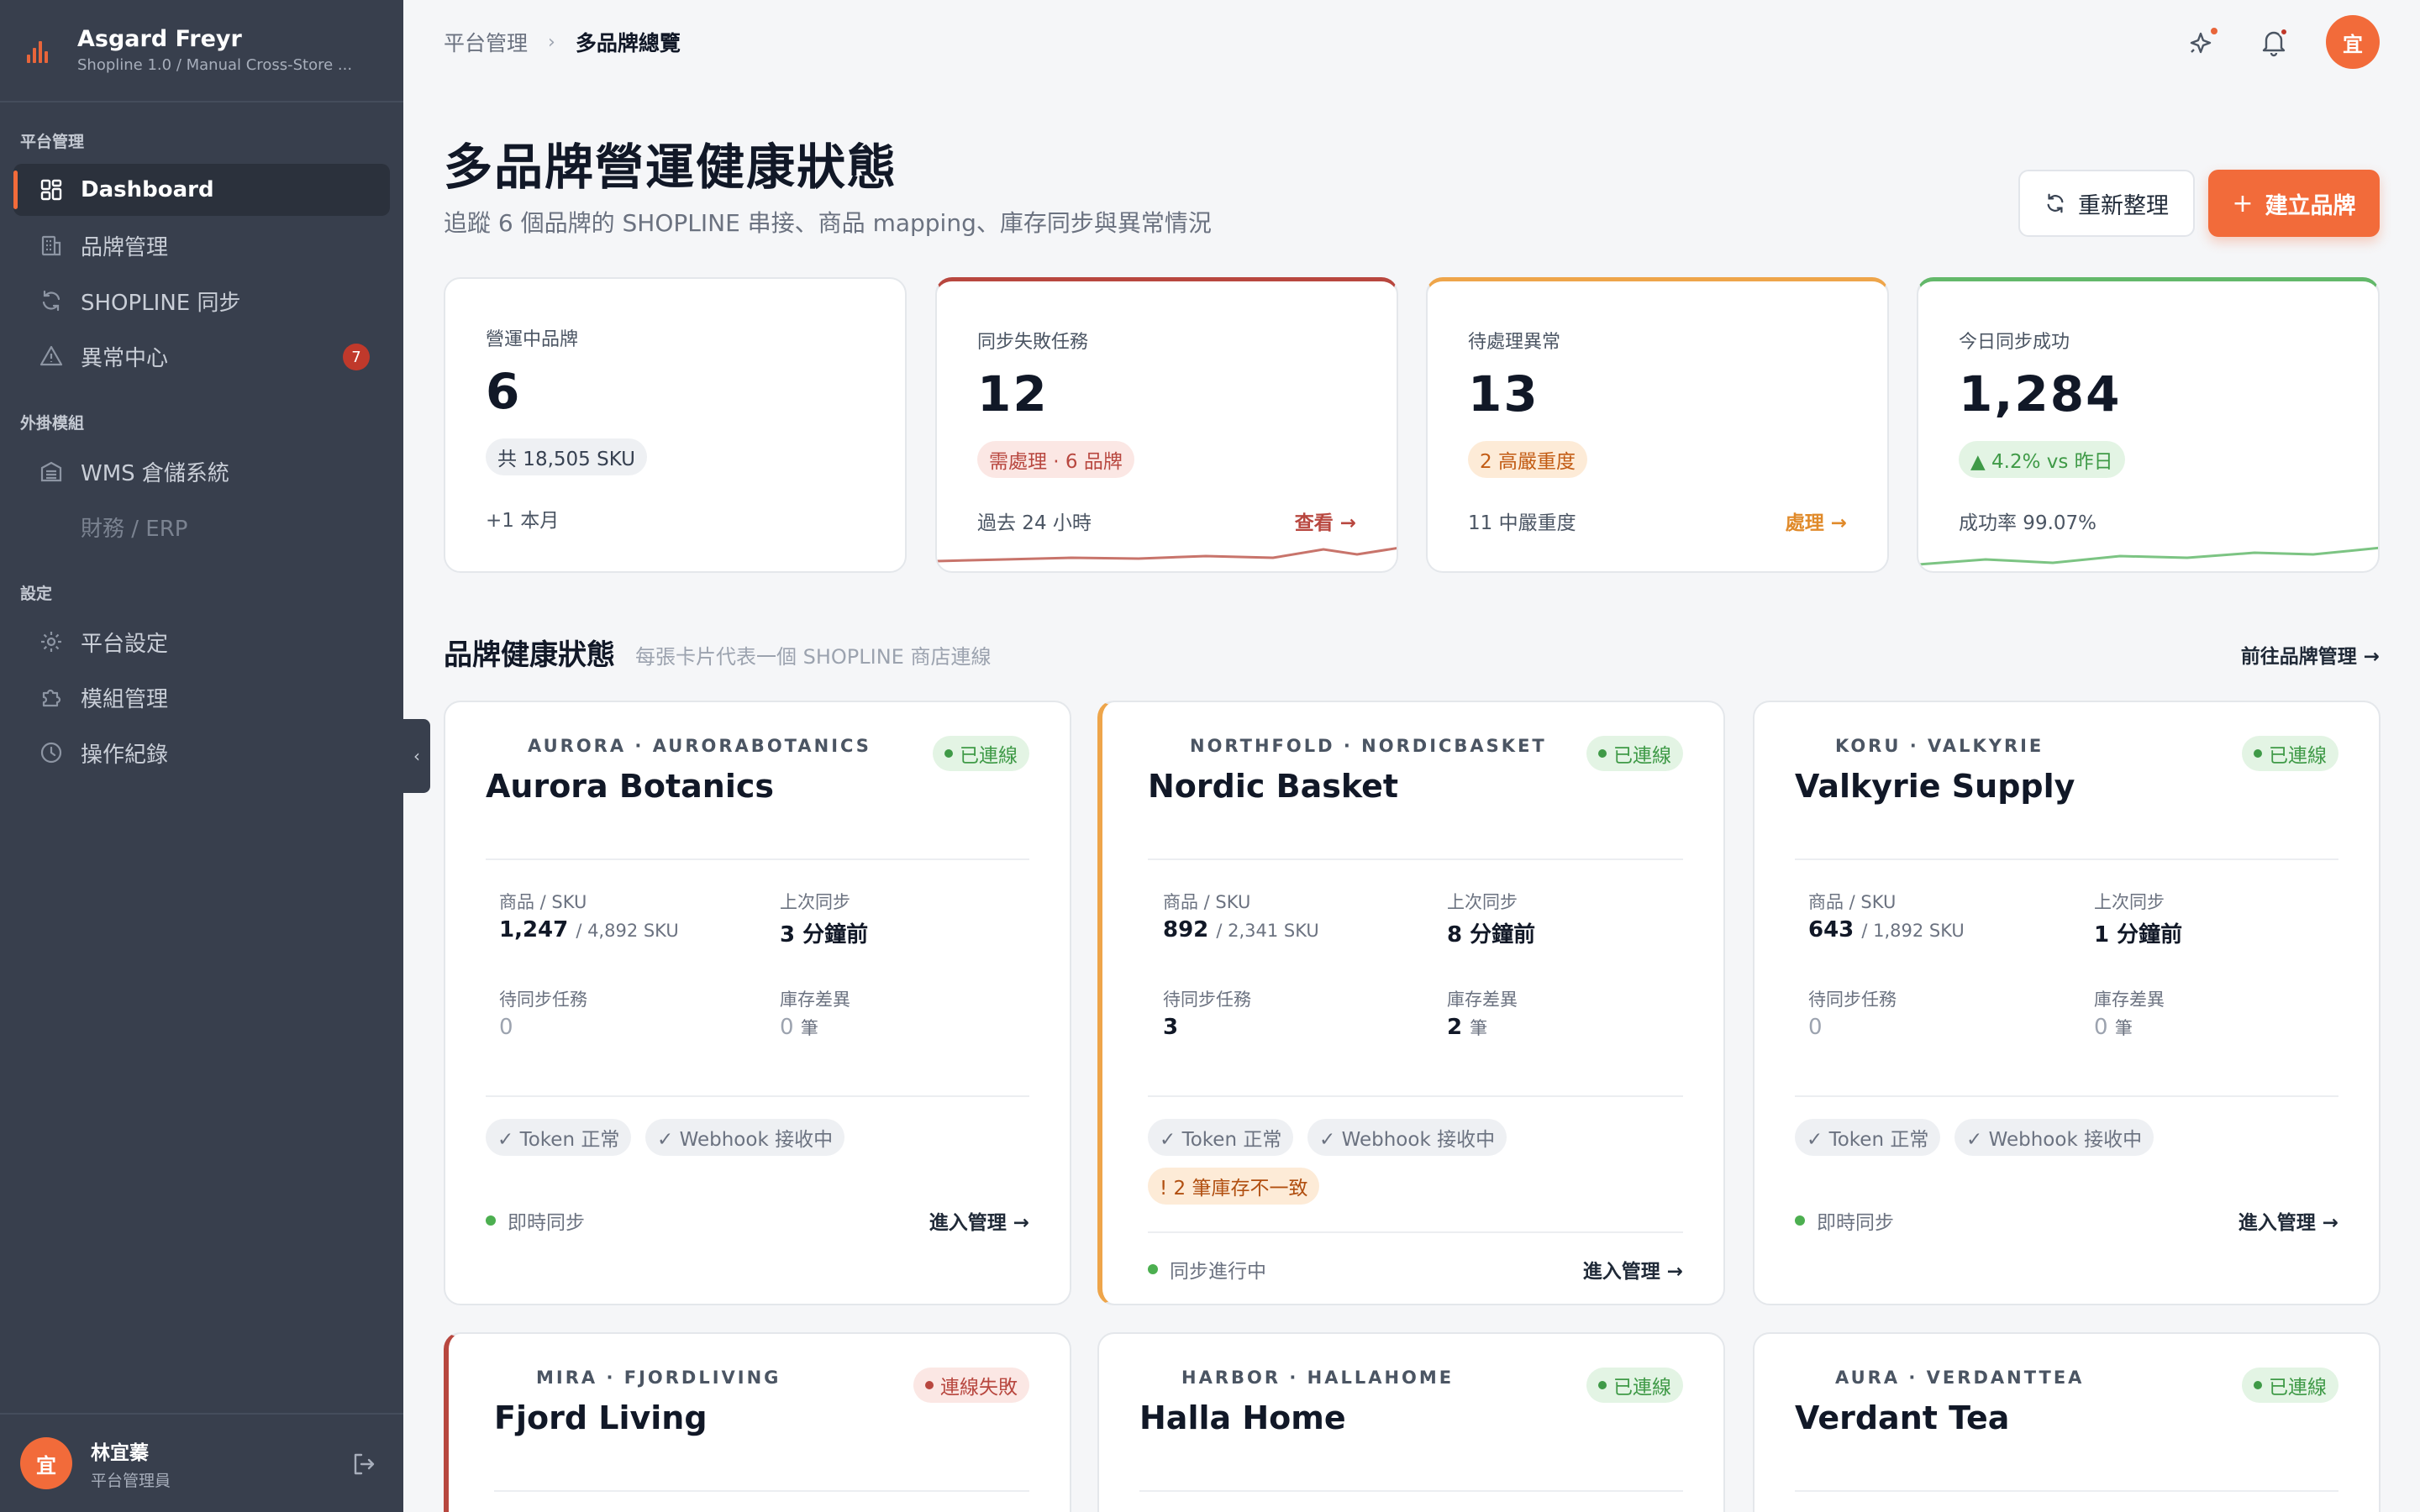  What do you see at coordinates (601, 1417) in the screenshot?
I see `brand-name: Fjord Living` at bounding box center [601, 1417].